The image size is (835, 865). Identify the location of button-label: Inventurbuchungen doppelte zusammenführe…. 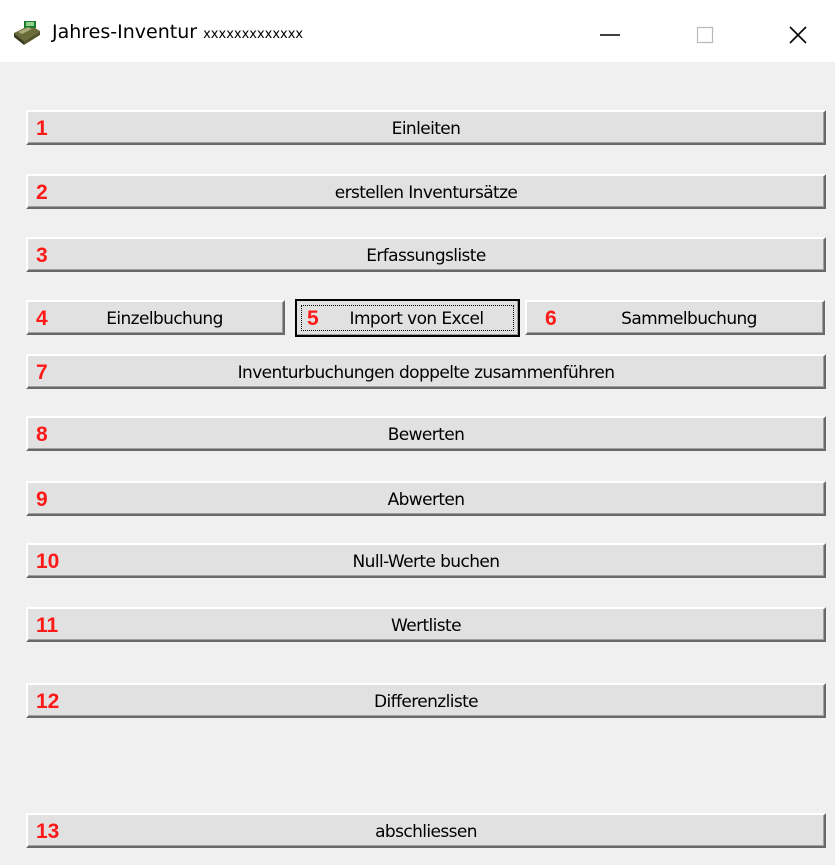
(426, 373).